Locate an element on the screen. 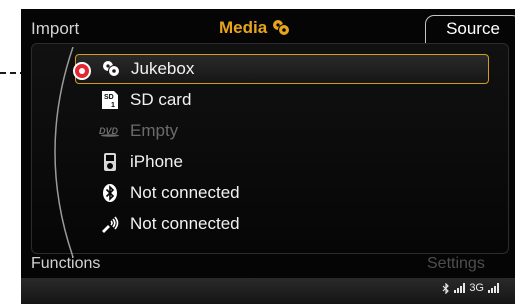 The width and height of the screenshot is (515, 304). top-bar: Import Media Source is located at coordinates (268, 28).